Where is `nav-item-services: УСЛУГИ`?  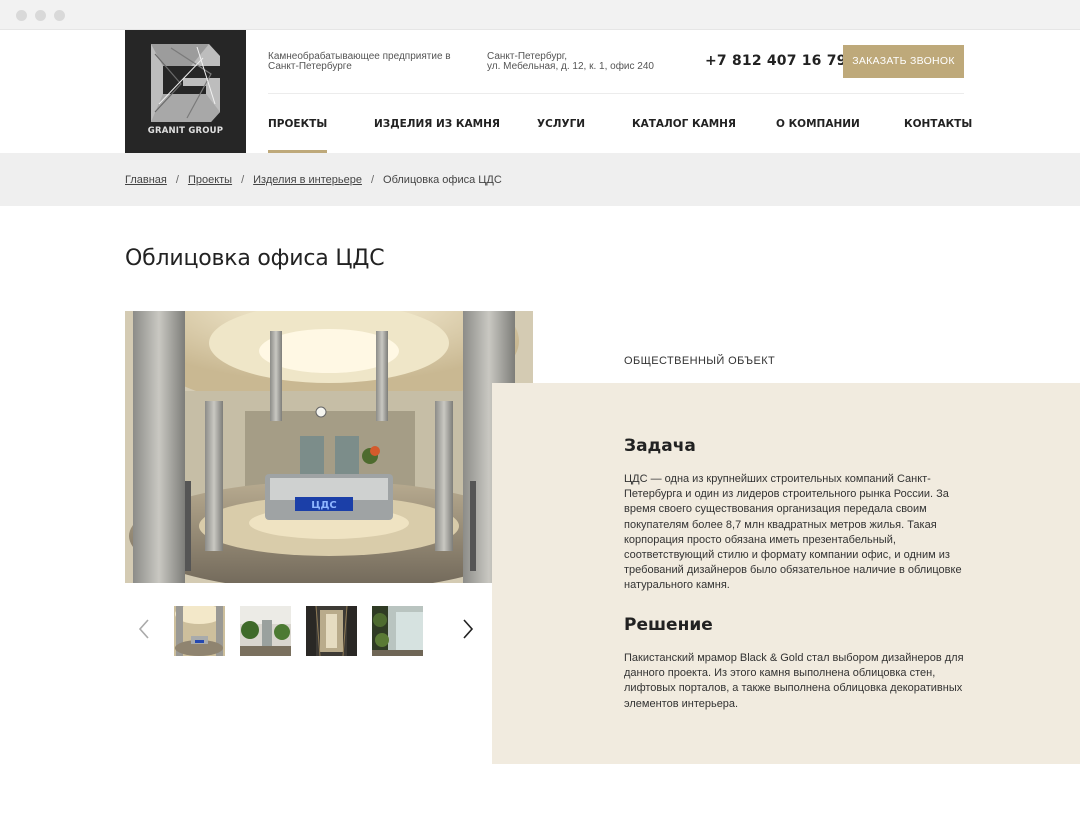 nav-item-services: УСЛУГИ is located at coordinates (561, 123).